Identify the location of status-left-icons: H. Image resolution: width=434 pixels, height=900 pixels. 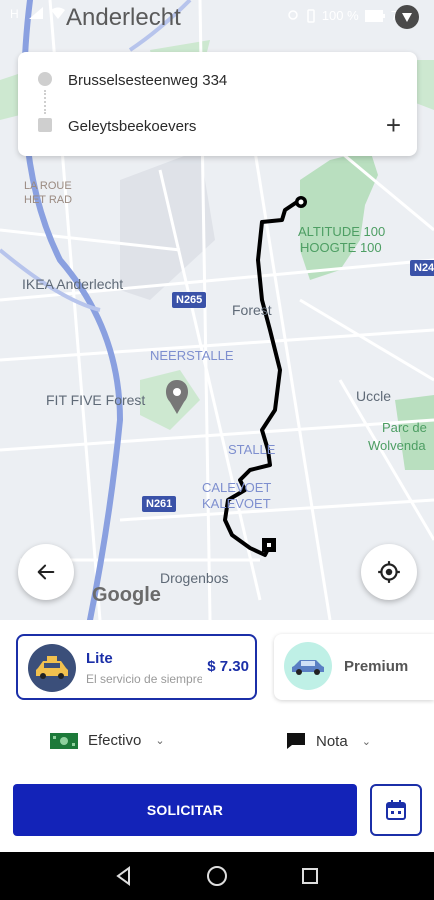
(37, 13).